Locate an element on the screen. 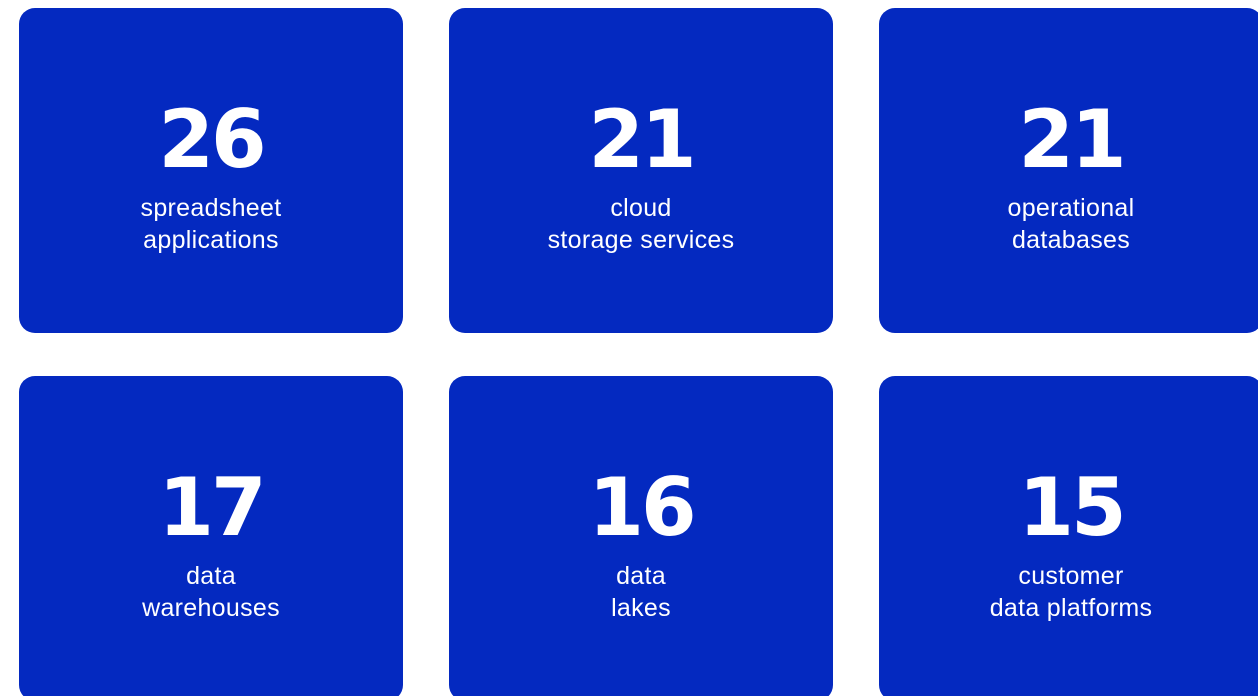  stat-label-line: applications is located at coordinates (211, 240).